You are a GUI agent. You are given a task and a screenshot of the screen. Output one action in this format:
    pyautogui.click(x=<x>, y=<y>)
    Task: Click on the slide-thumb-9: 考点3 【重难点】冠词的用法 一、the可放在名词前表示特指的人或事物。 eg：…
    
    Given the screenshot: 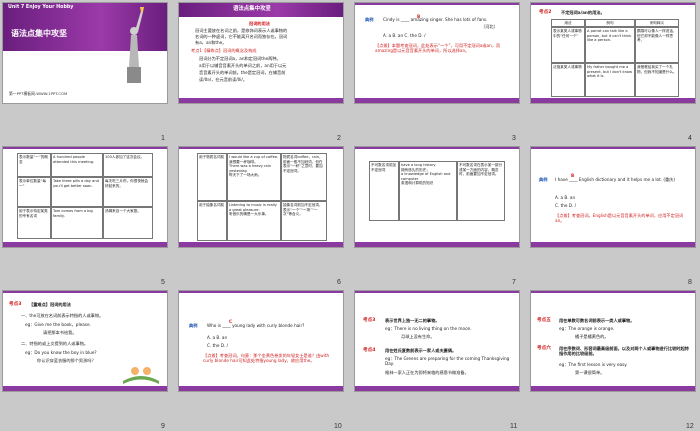 What is the action you would take?
    pyautogui.click(x=85, y=341)
    